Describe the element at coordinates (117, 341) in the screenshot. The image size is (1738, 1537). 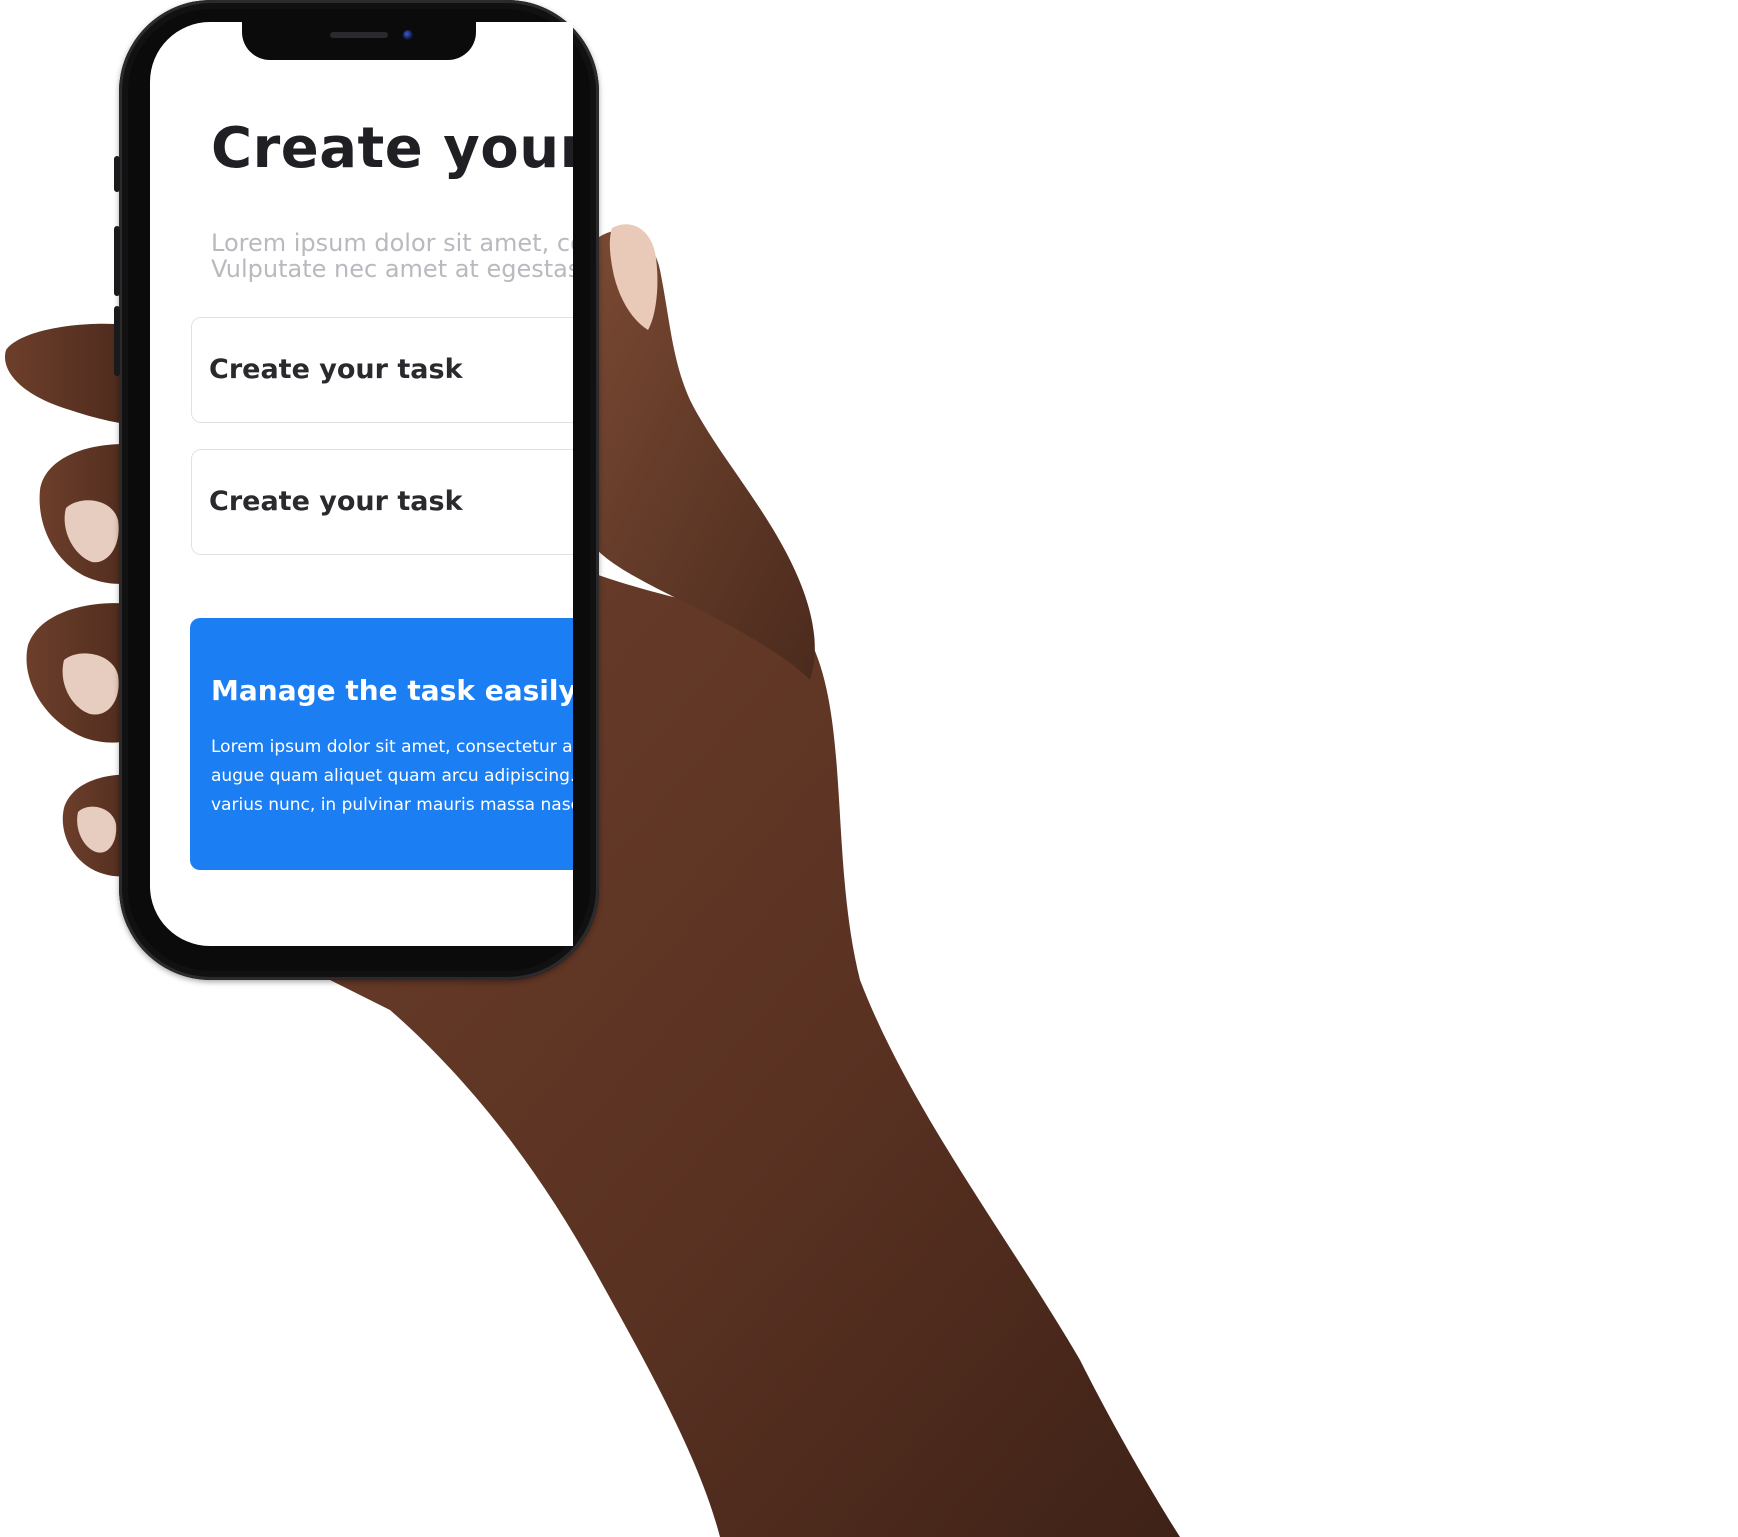
I see `volume-down-button` at that location.